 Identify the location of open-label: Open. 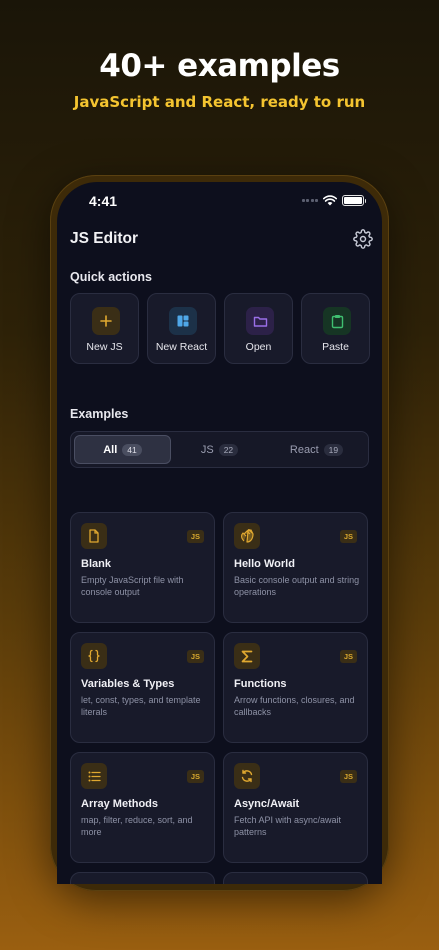
(258, 347).